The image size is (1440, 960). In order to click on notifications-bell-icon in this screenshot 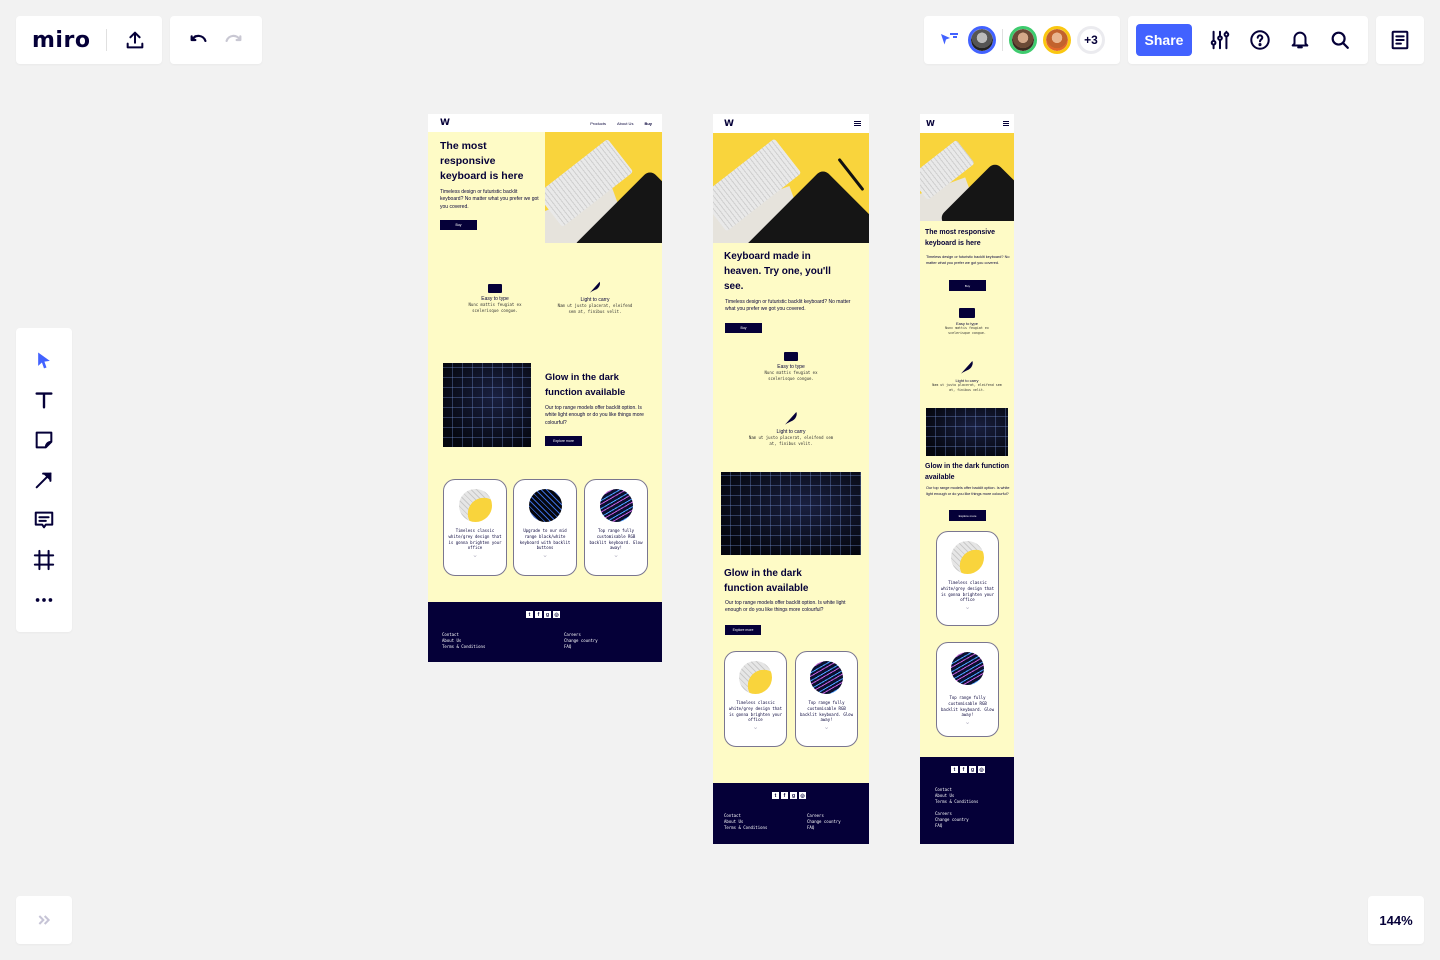, I will do `click(1300, 40)`.